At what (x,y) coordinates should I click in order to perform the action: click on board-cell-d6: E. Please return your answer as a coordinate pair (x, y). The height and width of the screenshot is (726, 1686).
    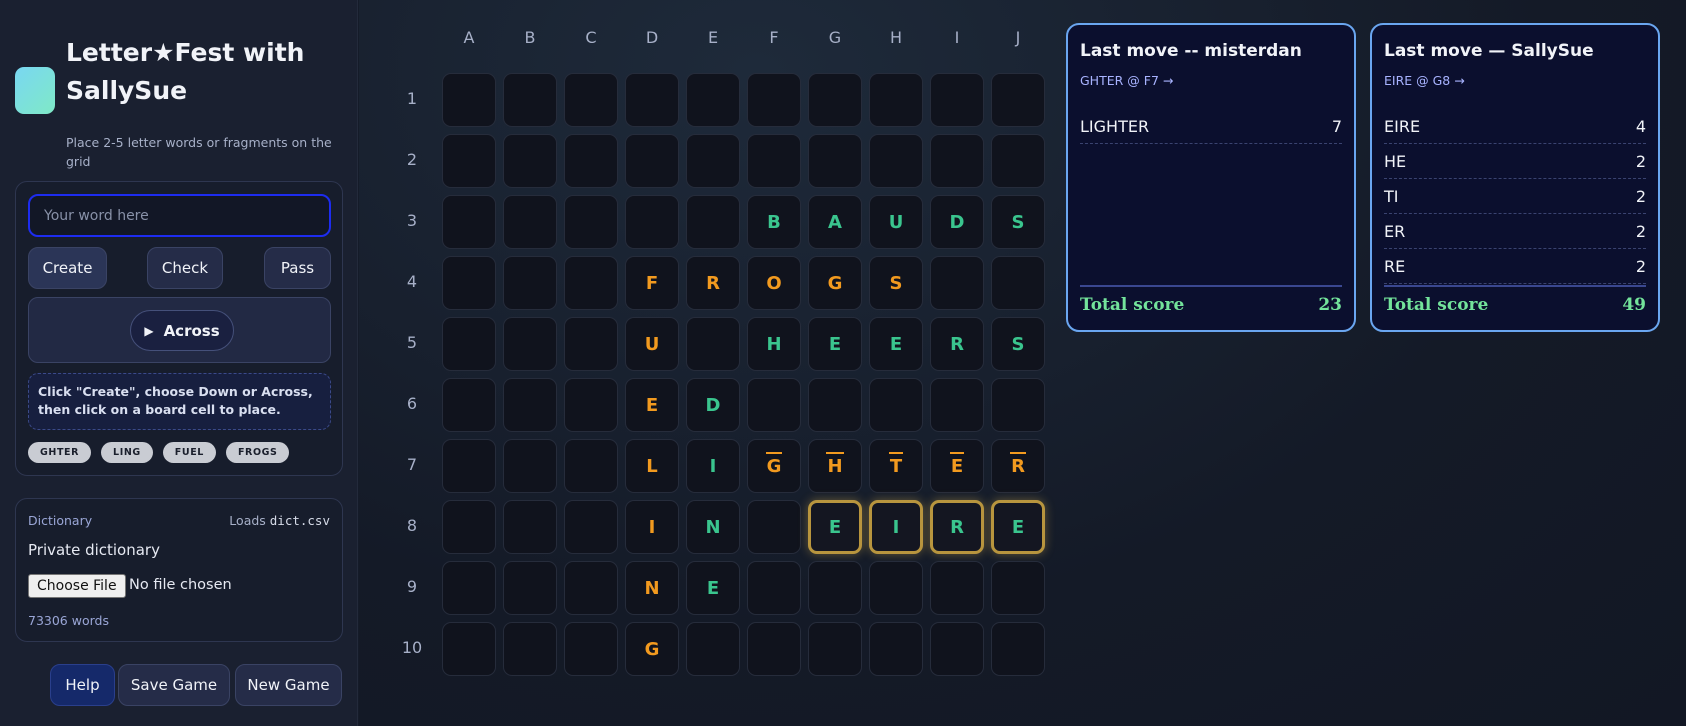
    Looking at the image, I should click on (652, 405).